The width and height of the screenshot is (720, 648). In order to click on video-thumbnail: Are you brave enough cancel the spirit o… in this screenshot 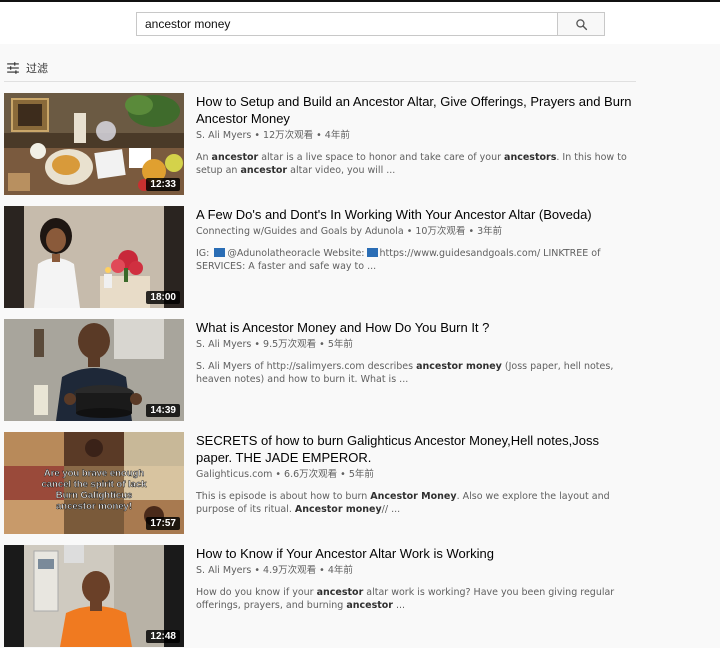, I will do `click(94, 483)`.